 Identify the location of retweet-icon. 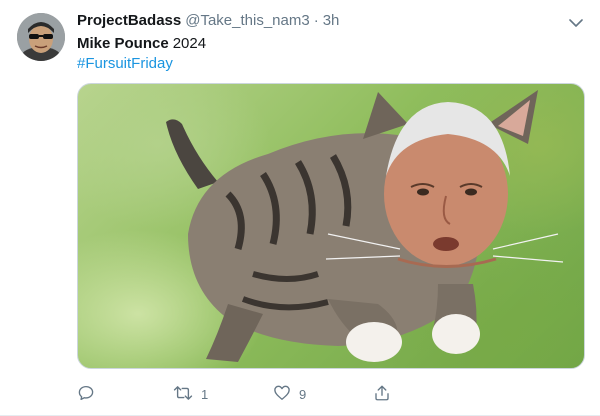
(183, 394).